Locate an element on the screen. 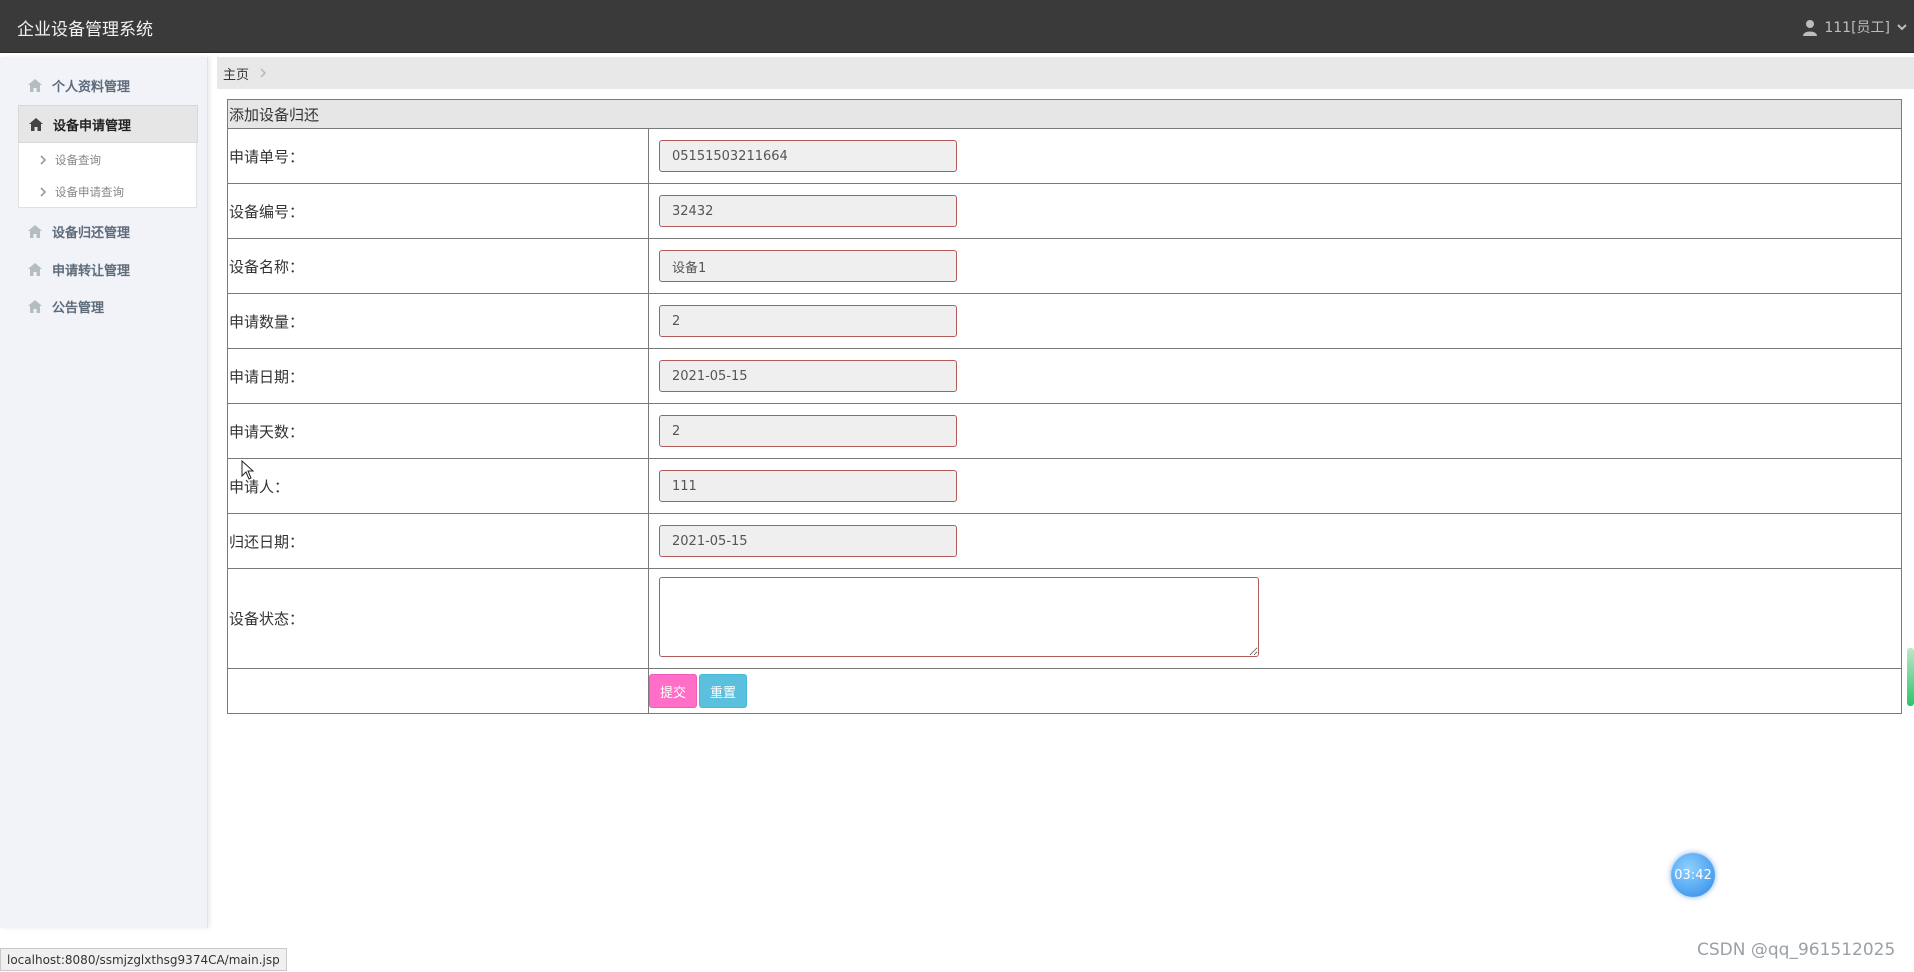  form-title: 添加设备归还 is located at coordinates (1064, 114).